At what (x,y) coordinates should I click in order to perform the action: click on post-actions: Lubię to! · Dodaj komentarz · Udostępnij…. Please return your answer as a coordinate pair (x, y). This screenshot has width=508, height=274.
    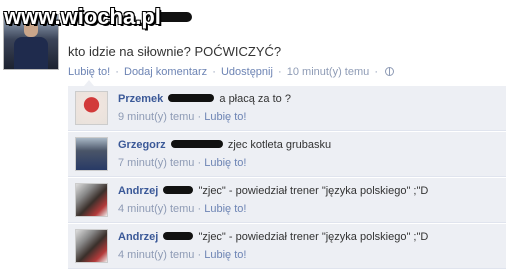
    Looking at the image, I should click on (231, 72).